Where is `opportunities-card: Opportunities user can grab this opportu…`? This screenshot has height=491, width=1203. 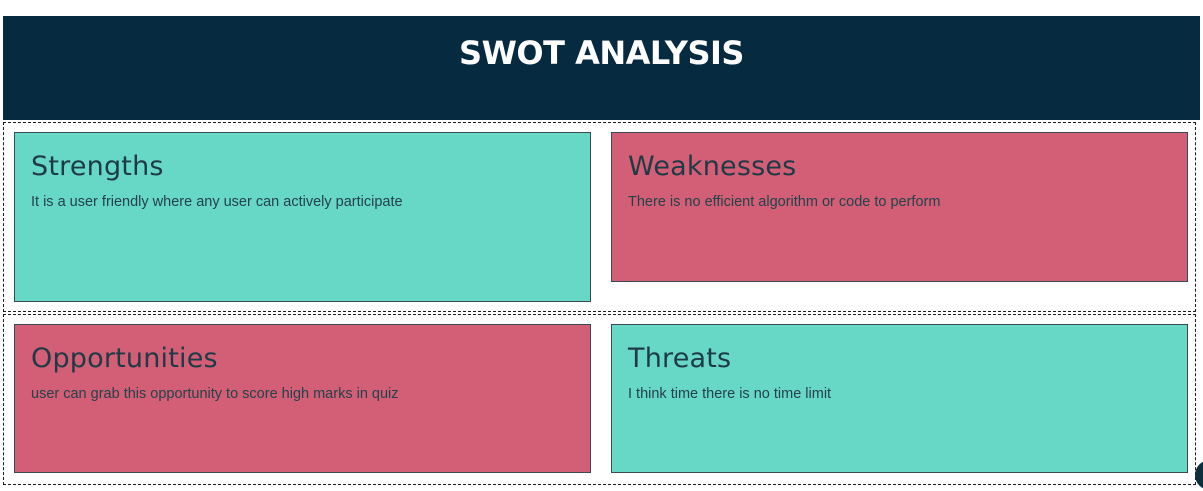
opportunities-card: Opportunities user can grab this opportu… is located at coordinates (302, 398).